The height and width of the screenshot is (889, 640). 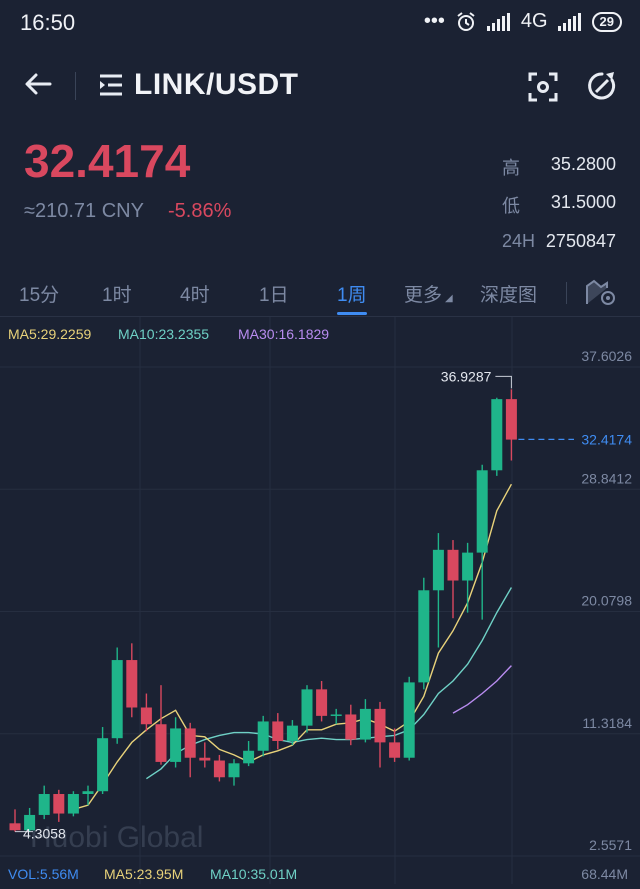 I want to click on y-tick-label: 20.0798, so click(x=606, y=601).